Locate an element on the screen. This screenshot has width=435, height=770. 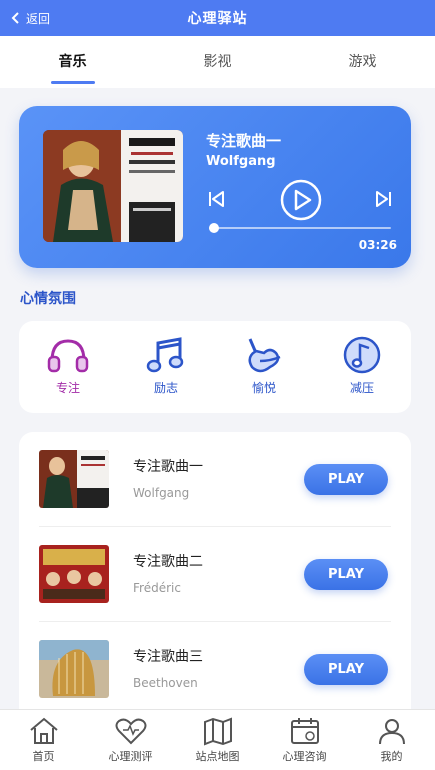
user-icon is located at coordinates (391, 732).